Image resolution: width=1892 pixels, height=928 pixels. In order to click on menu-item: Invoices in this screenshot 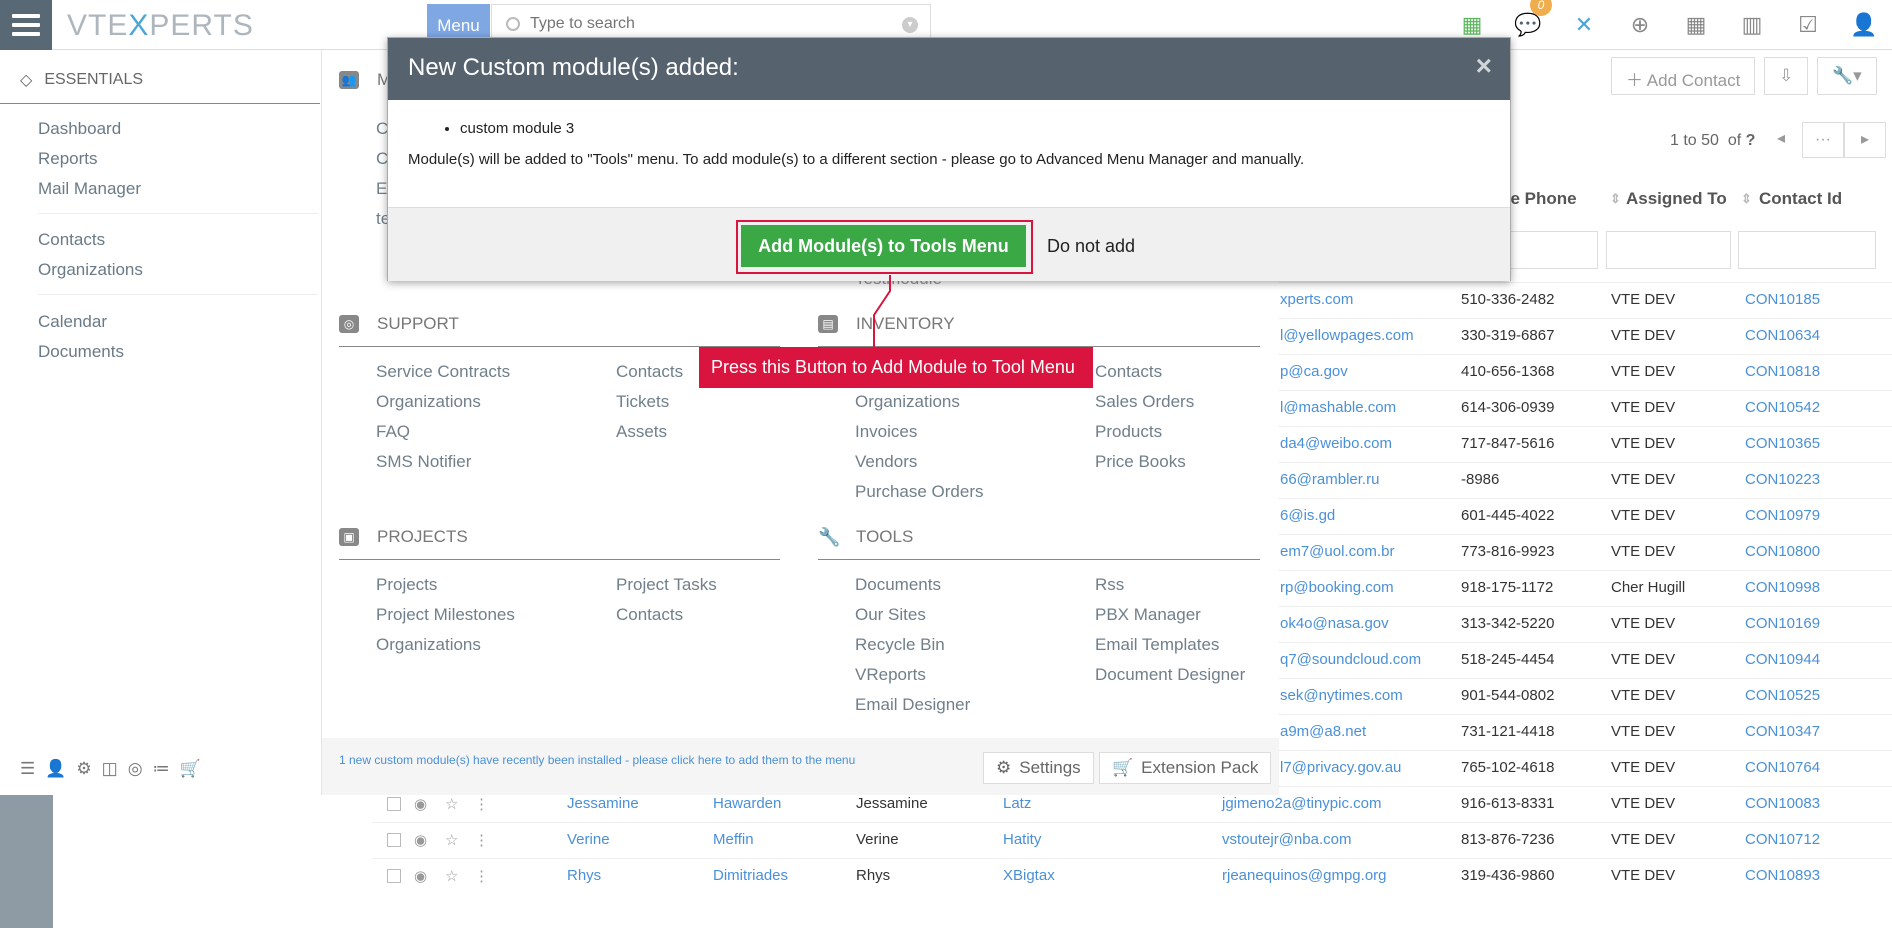, I will do `click(886, 432)`.